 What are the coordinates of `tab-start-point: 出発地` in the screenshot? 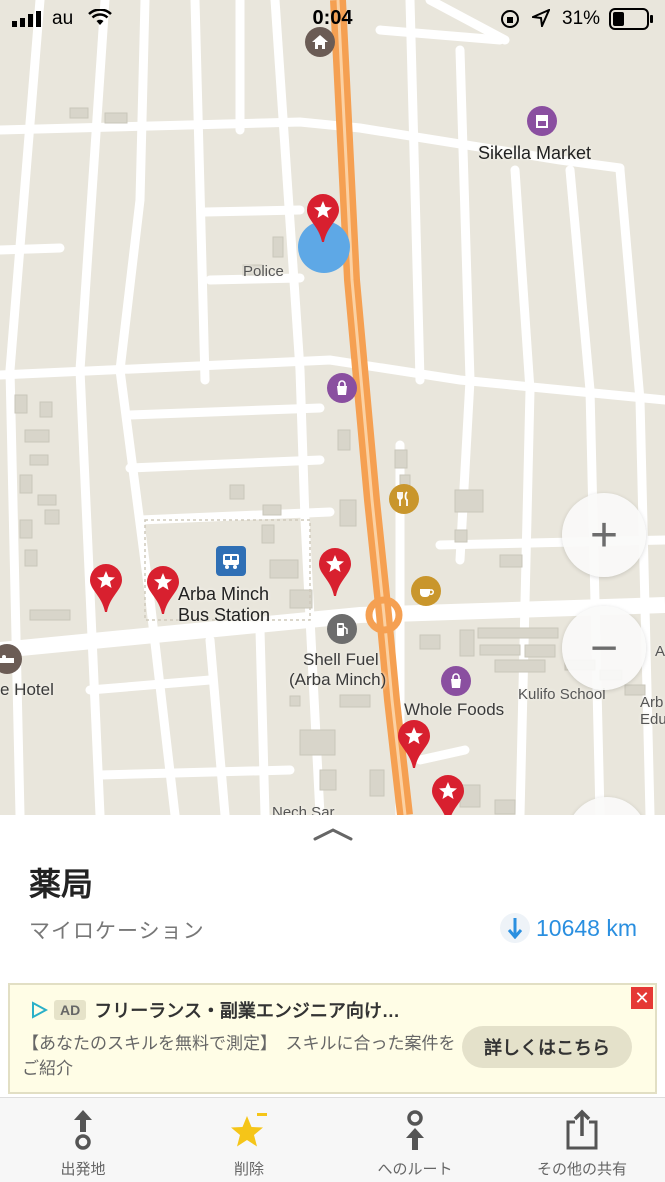 It's located at (83, 1140).